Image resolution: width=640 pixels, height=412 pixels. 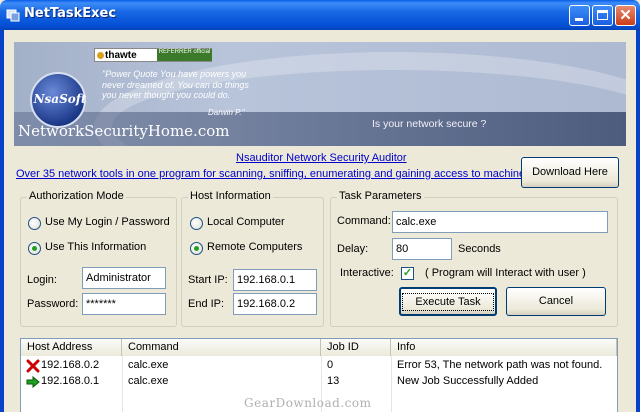 I want to click on minimize-icon, so click(x=579, y=19).